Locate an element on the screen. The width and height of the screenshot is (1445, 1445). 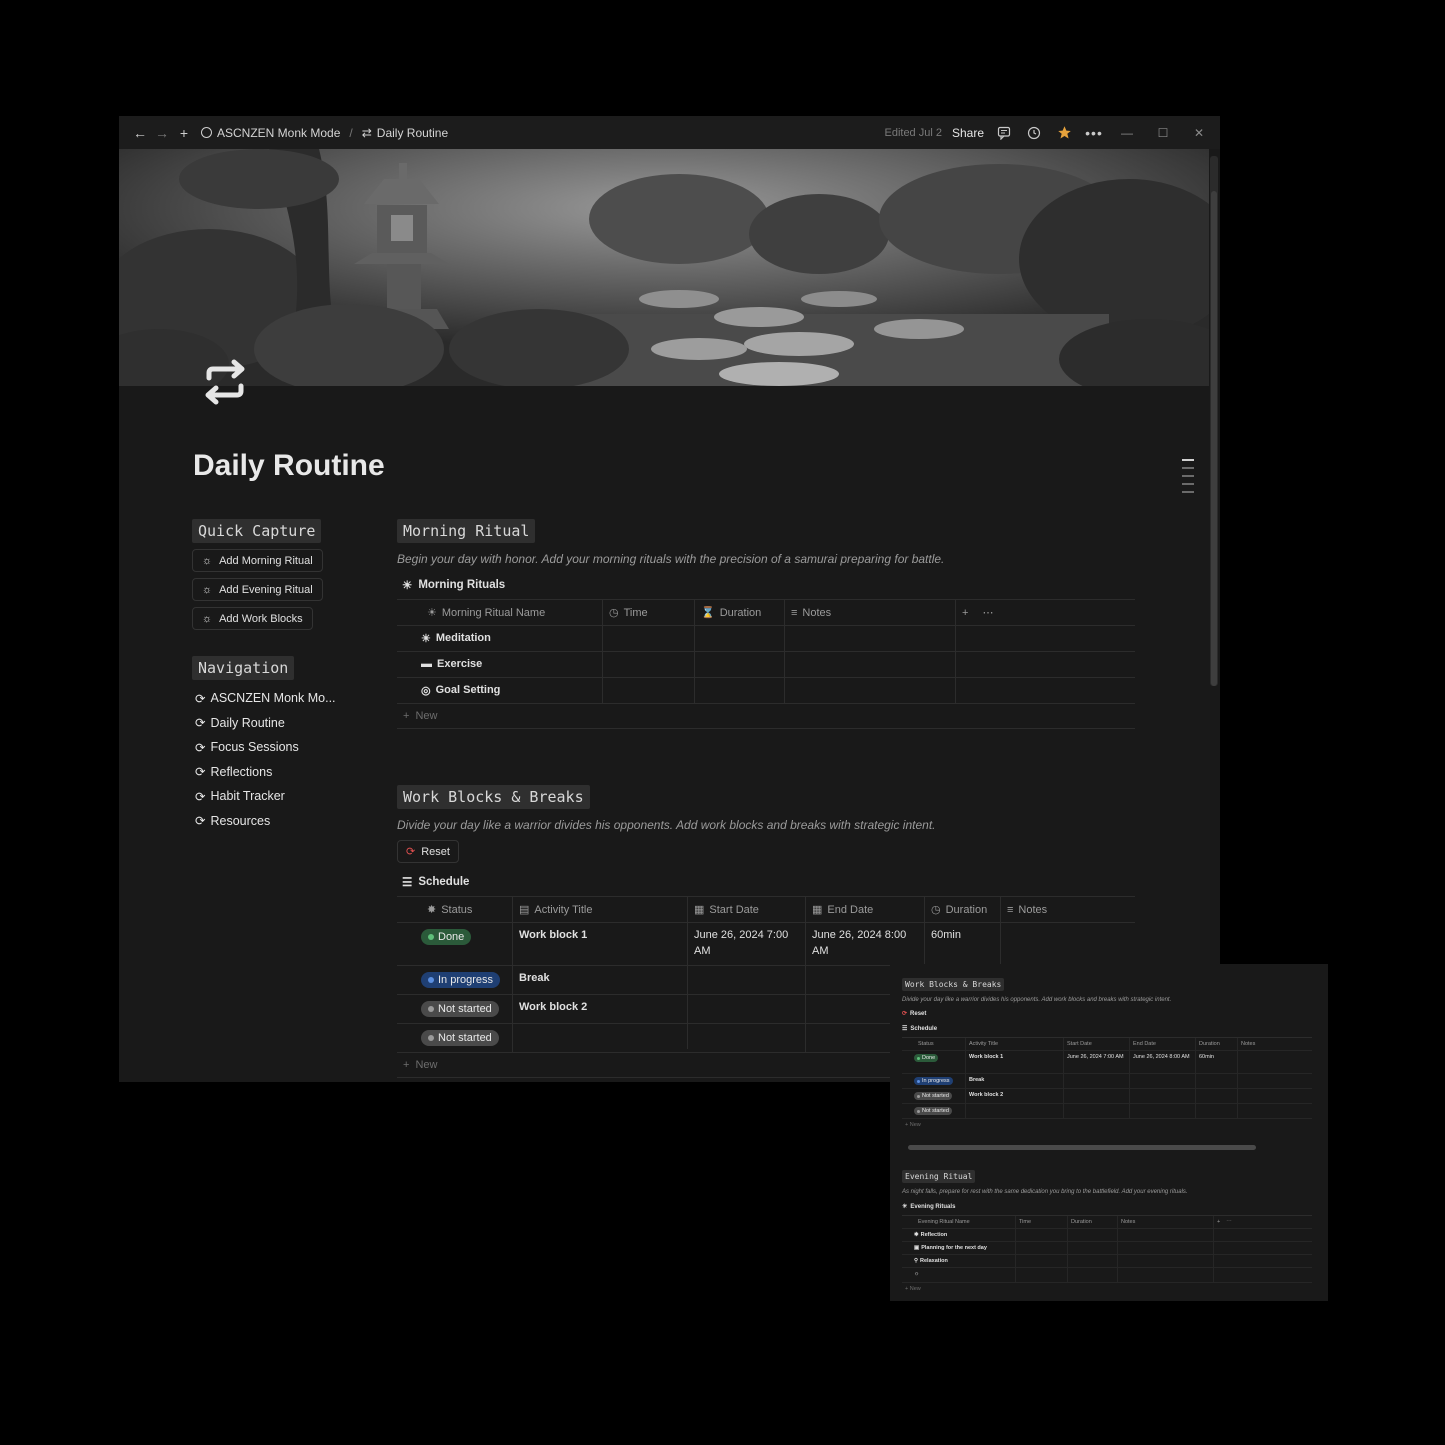
row-title-cell: ⚲ Relaxation is located at coordinates (959, 1261).